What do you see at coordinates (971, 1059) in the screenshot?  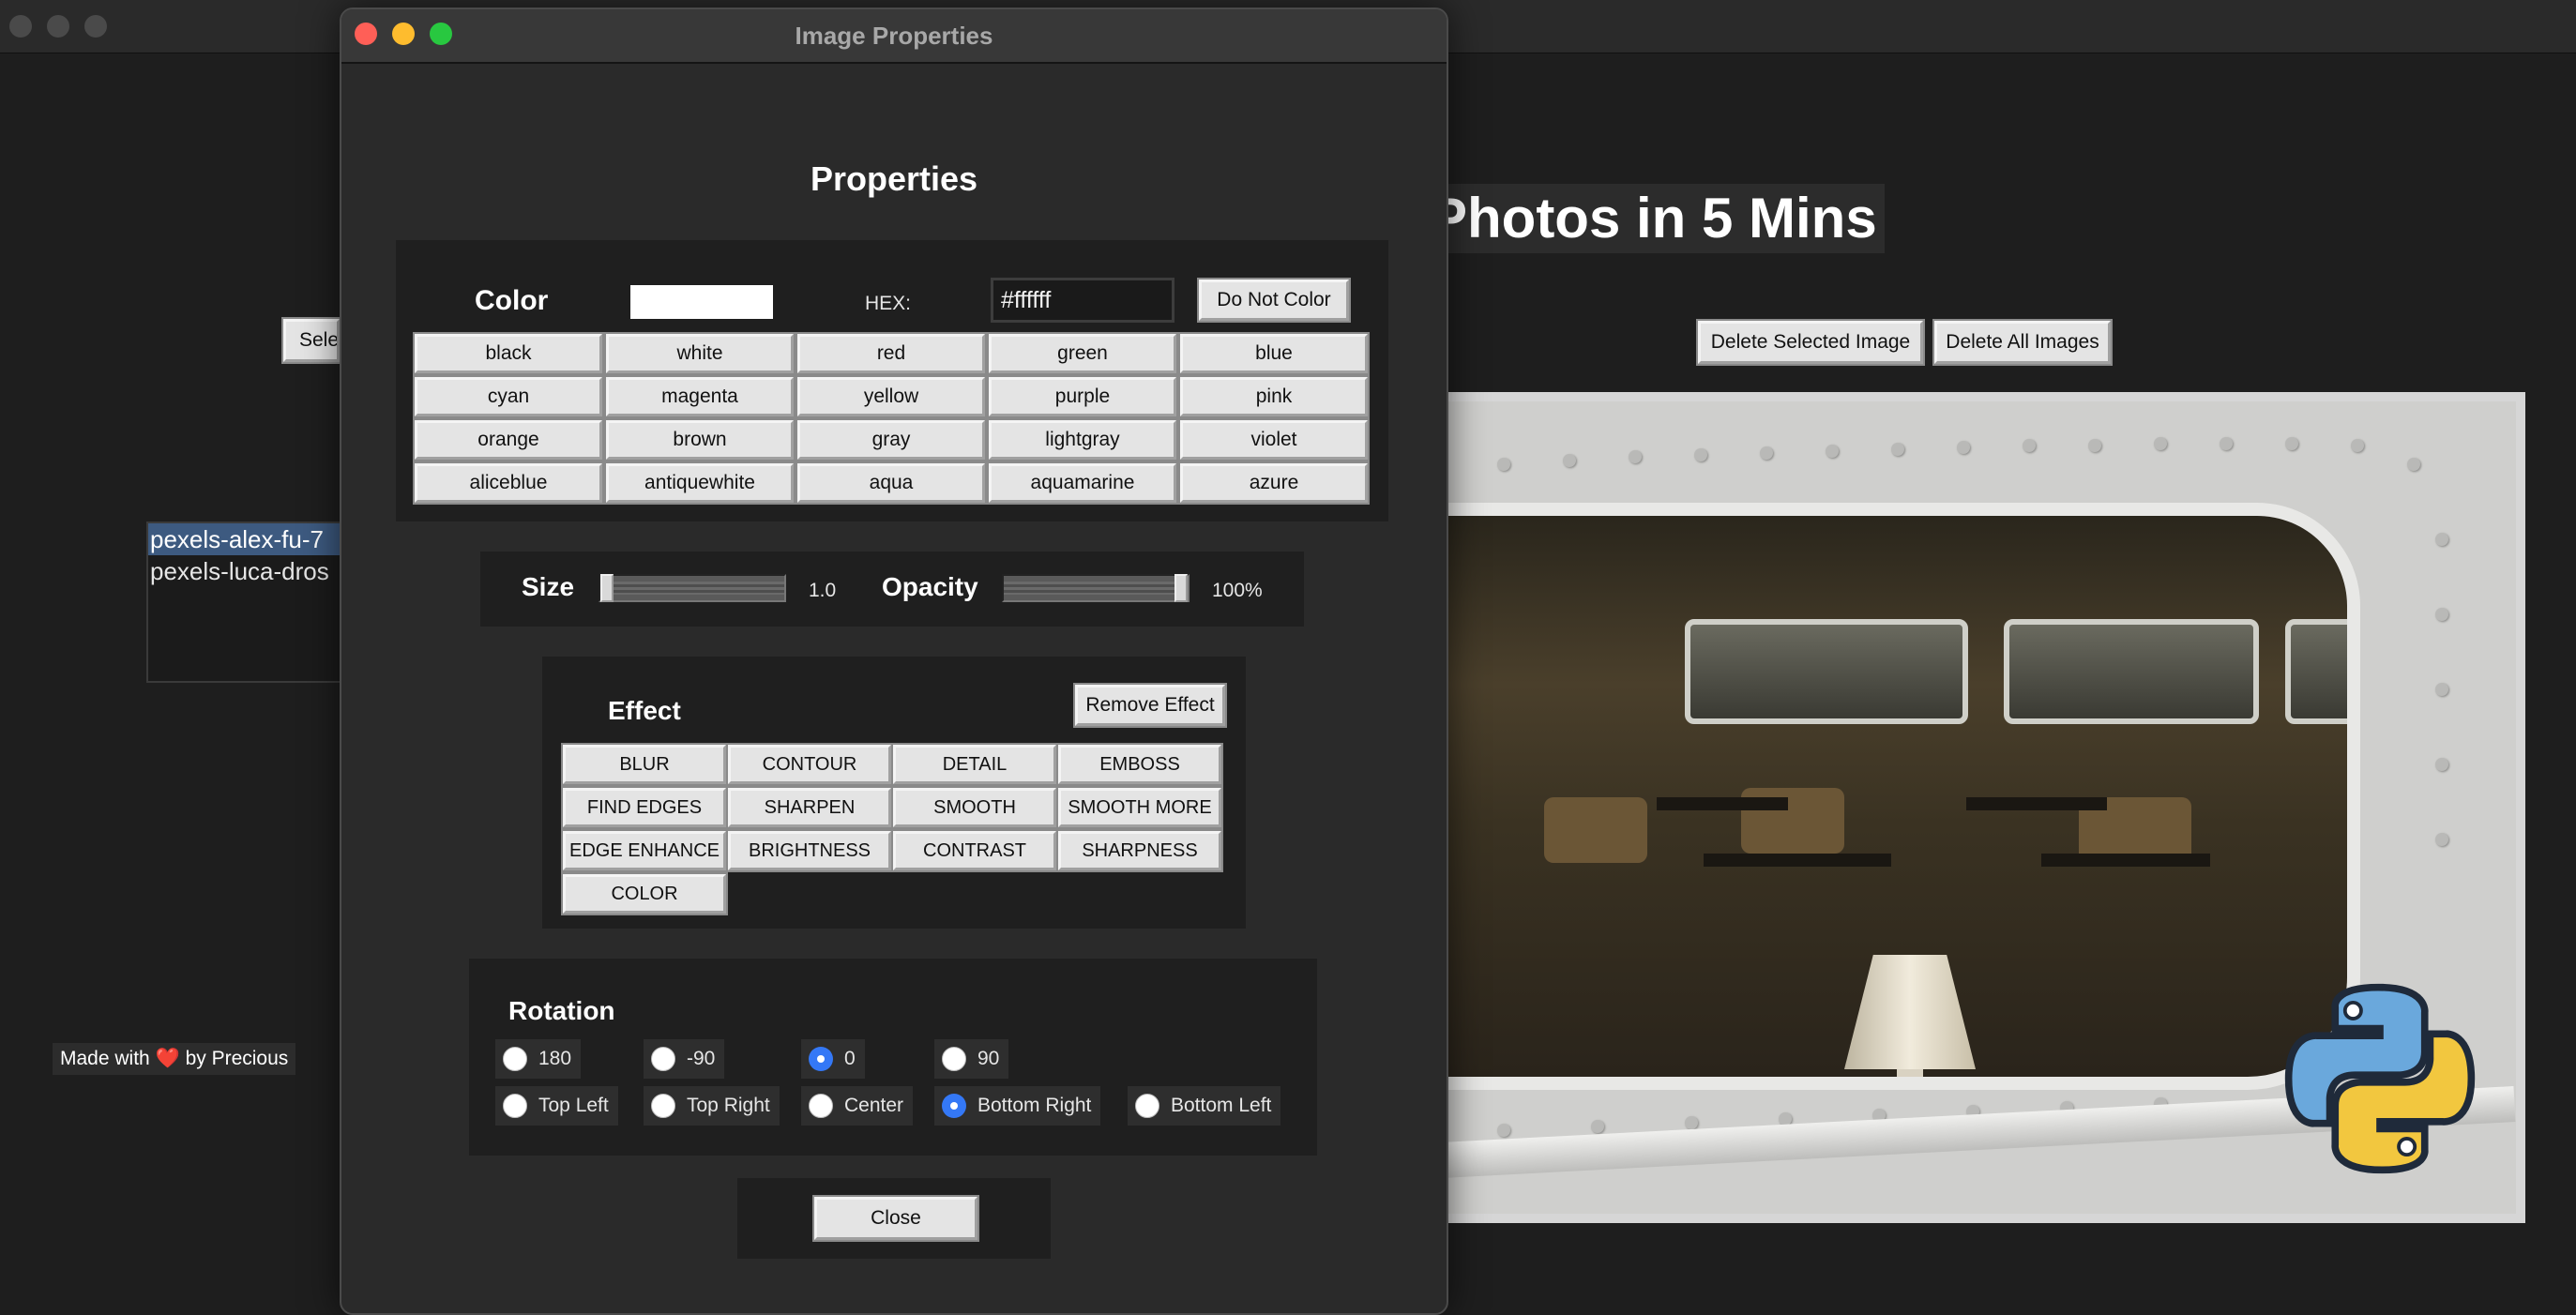 I see `rotation-radio-90: 90` at bounding box center [971, 1059].